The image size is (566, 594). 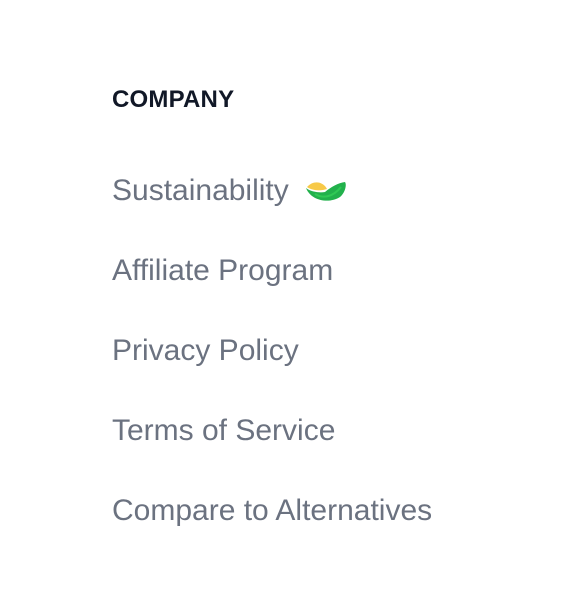 I want to click on list-item-terms: Terms of Service, so click(x=223, y=431).